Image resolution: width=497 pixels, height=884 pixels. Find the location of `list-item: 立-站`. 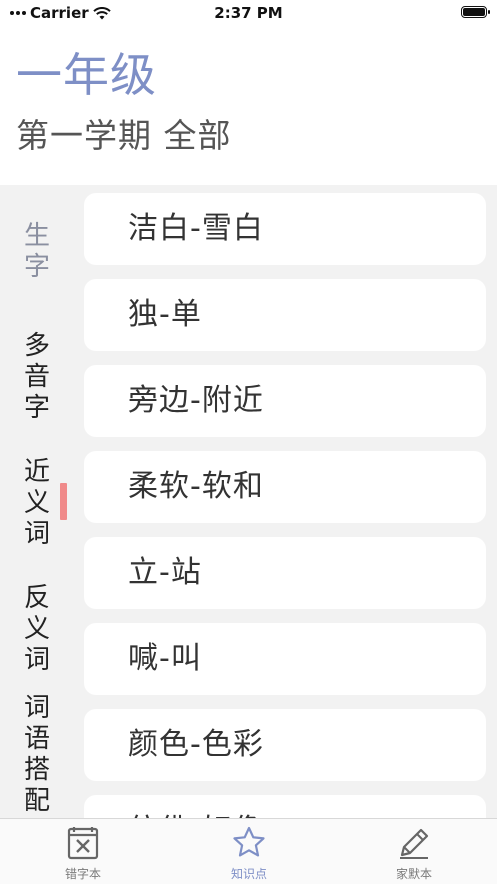

list-item: 立-站 is located at coordinates (285, 573).